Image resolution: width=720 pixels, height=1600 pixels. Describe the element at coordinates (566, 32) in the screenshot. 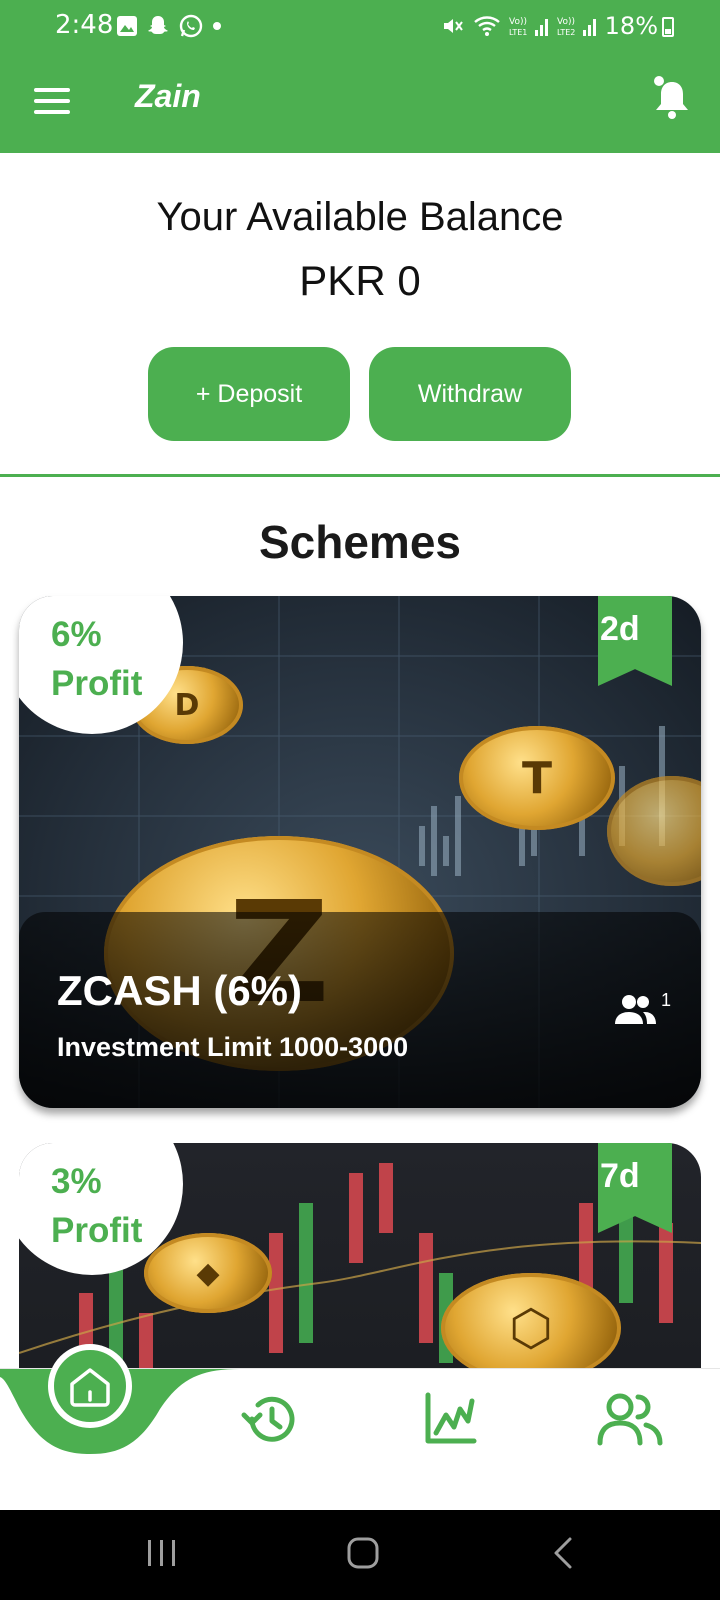

I see `svg-text: LTE2` at that location.